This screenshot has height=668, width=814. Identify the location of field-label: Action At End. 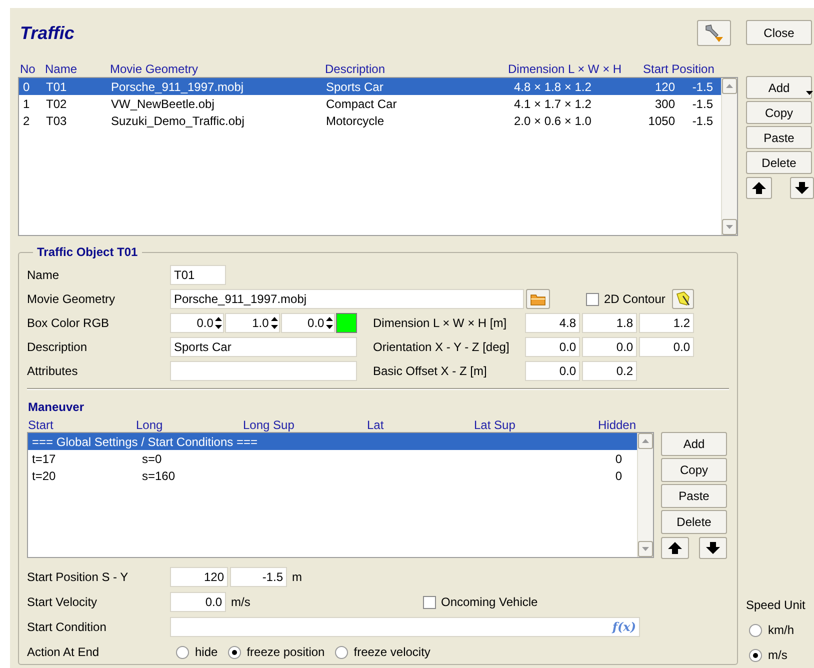
(63, 652).